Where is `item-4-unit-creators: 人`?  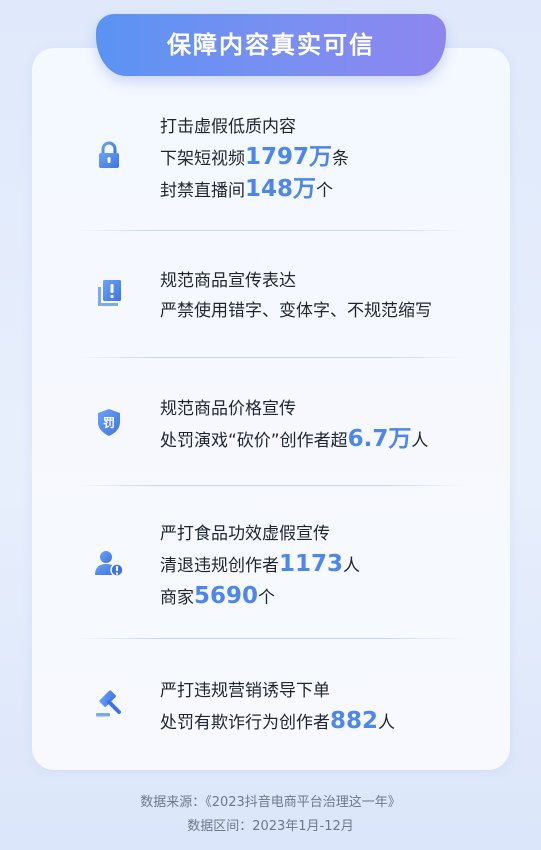 item-4-unit-creators: 人 is located at coordinates (352, 566).